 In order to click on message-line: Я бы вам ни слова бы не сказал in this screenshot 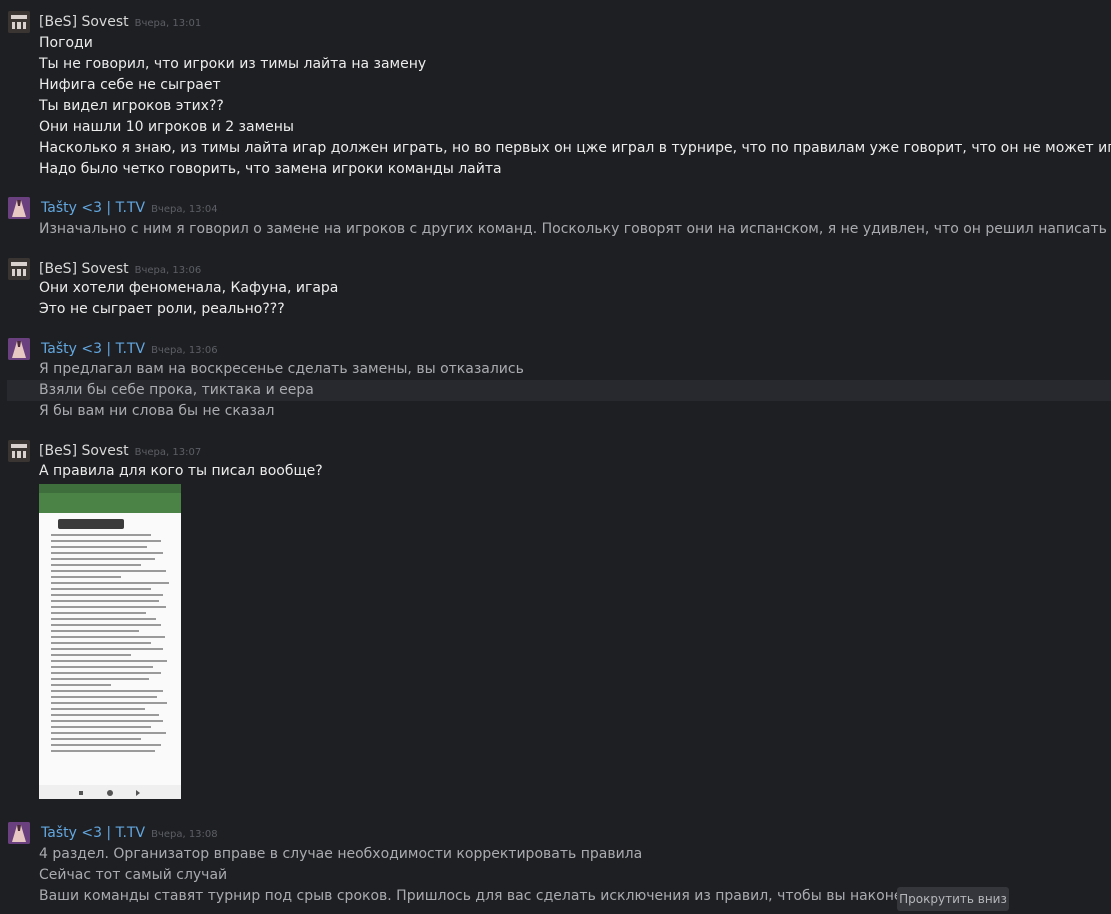, I will do `click(157, 411)`.